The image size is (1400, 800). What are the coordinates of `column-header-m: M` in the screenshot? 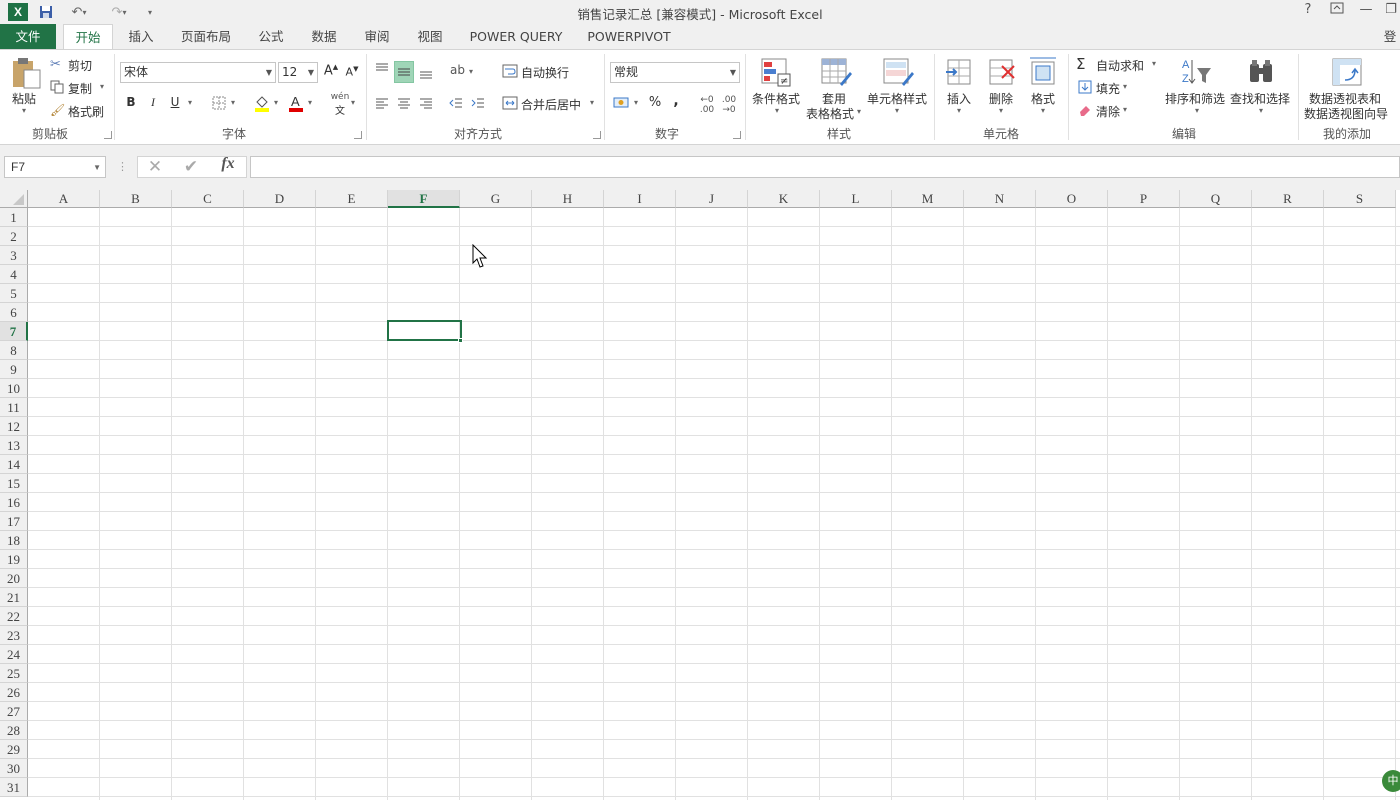 It's located at (928, 199).